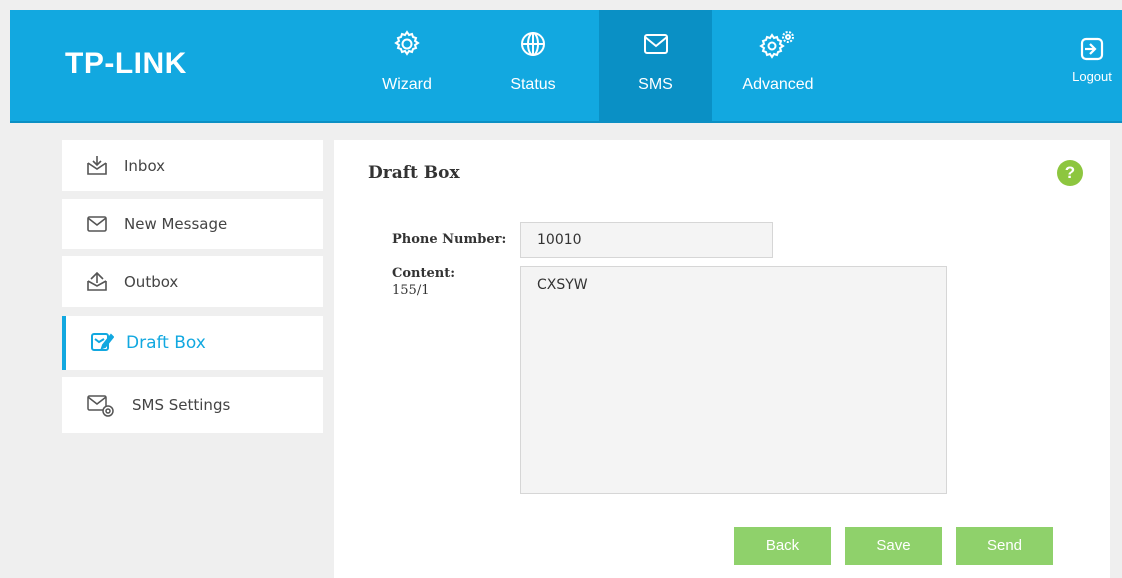 The height and width of the screenshot is (578, 1122). What do you see at coordinates (407, 65) in the screenshot?
I see `nav-wizard: Wizard` at bounding box center [407, 65].